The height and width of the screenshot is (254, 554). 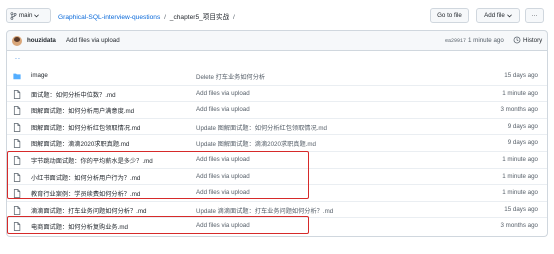 What do you see at coordinates (93, 40) in the screenshot?
I see `commit-message: Add files via upload` at bounding box center [93, 40].